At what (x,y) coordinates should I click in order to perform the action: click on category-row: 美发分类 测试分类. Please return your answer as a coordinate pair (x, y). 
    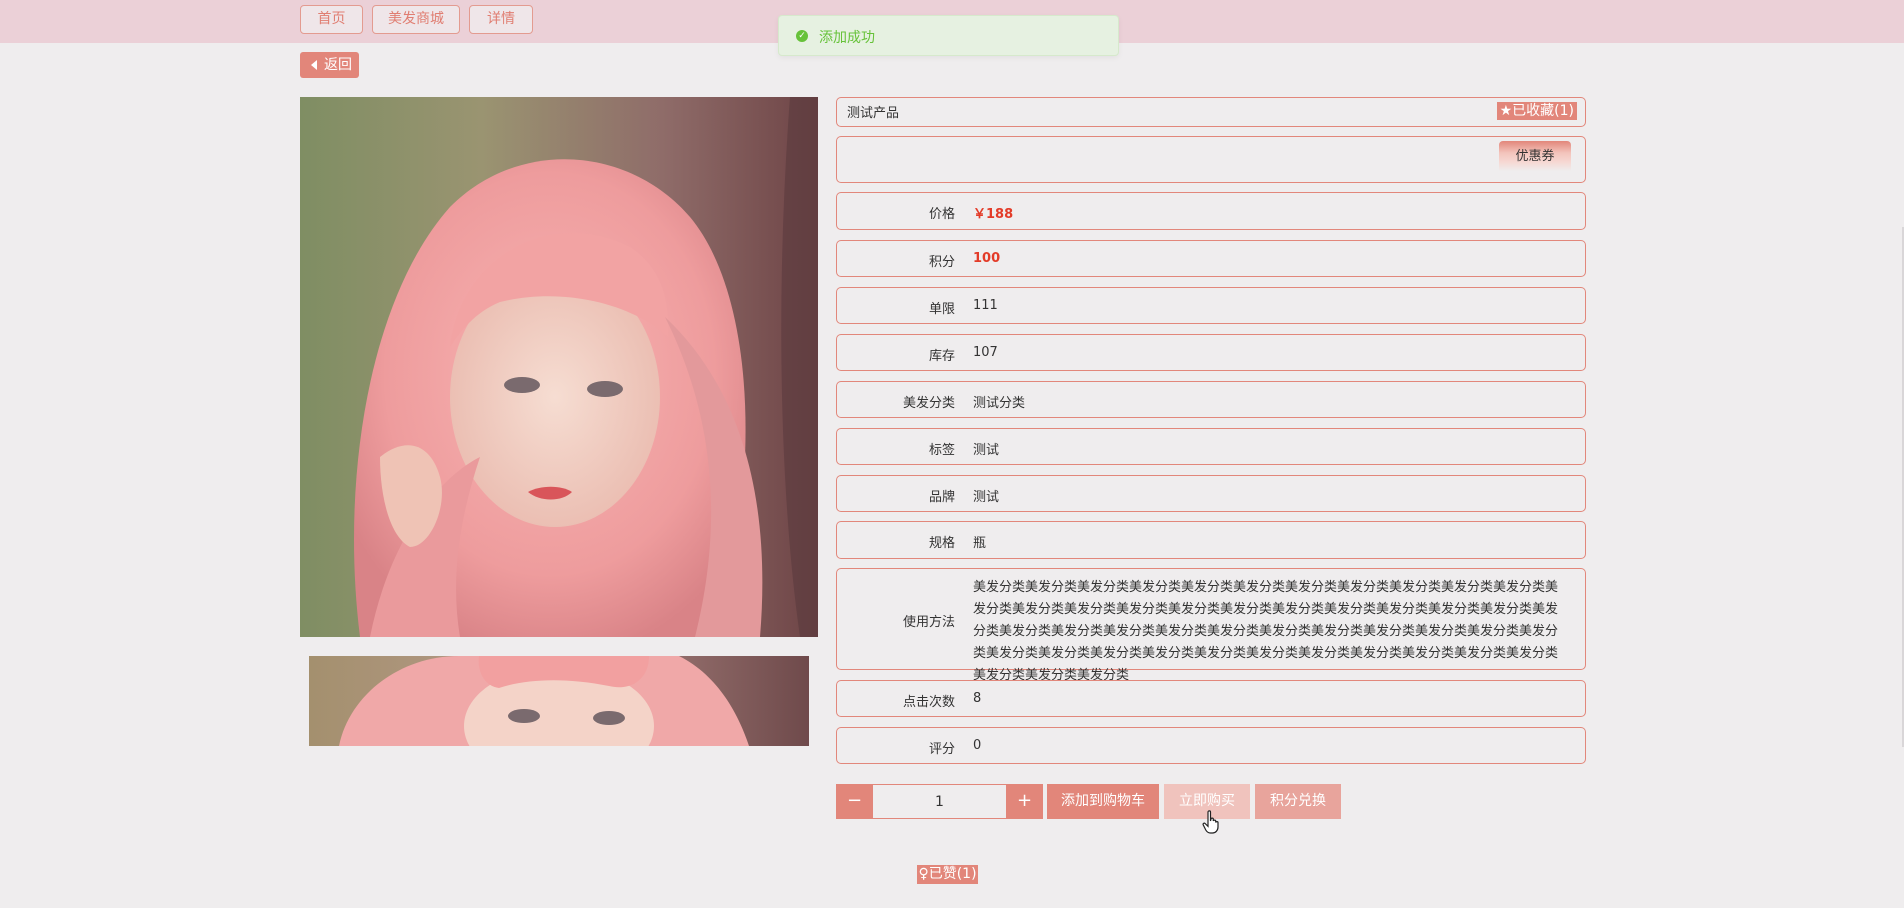
    Looking at the image, I should click on (1211, 399).